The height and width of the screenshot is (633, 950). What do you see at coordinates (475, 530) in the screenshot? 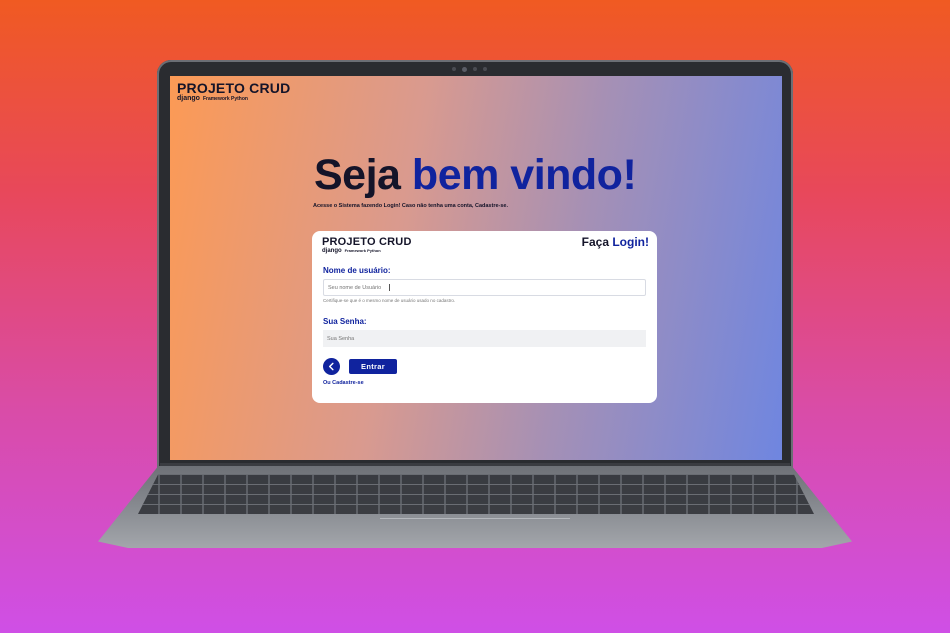
I see `touchpad` at bounding box center [475, 530].